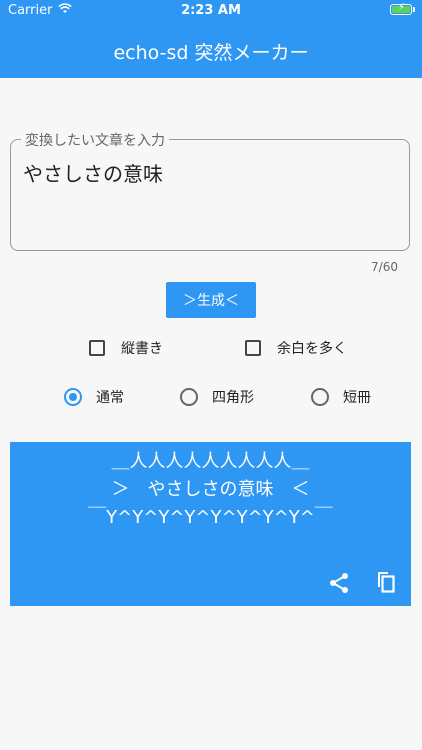 The width and height of the screenshot is (422, 750). I want to click on character-counter: 7/60, so click(384, 267).